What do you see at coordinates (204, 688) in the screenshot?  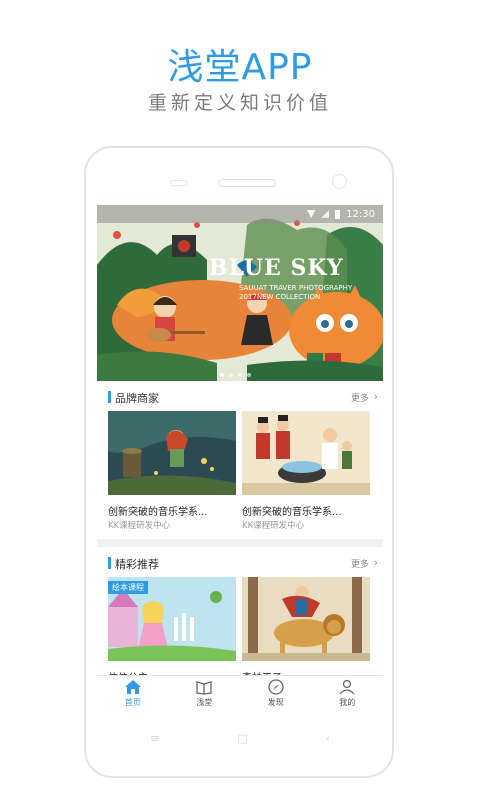 I see `book-icon` at bounding box center [204, 688].